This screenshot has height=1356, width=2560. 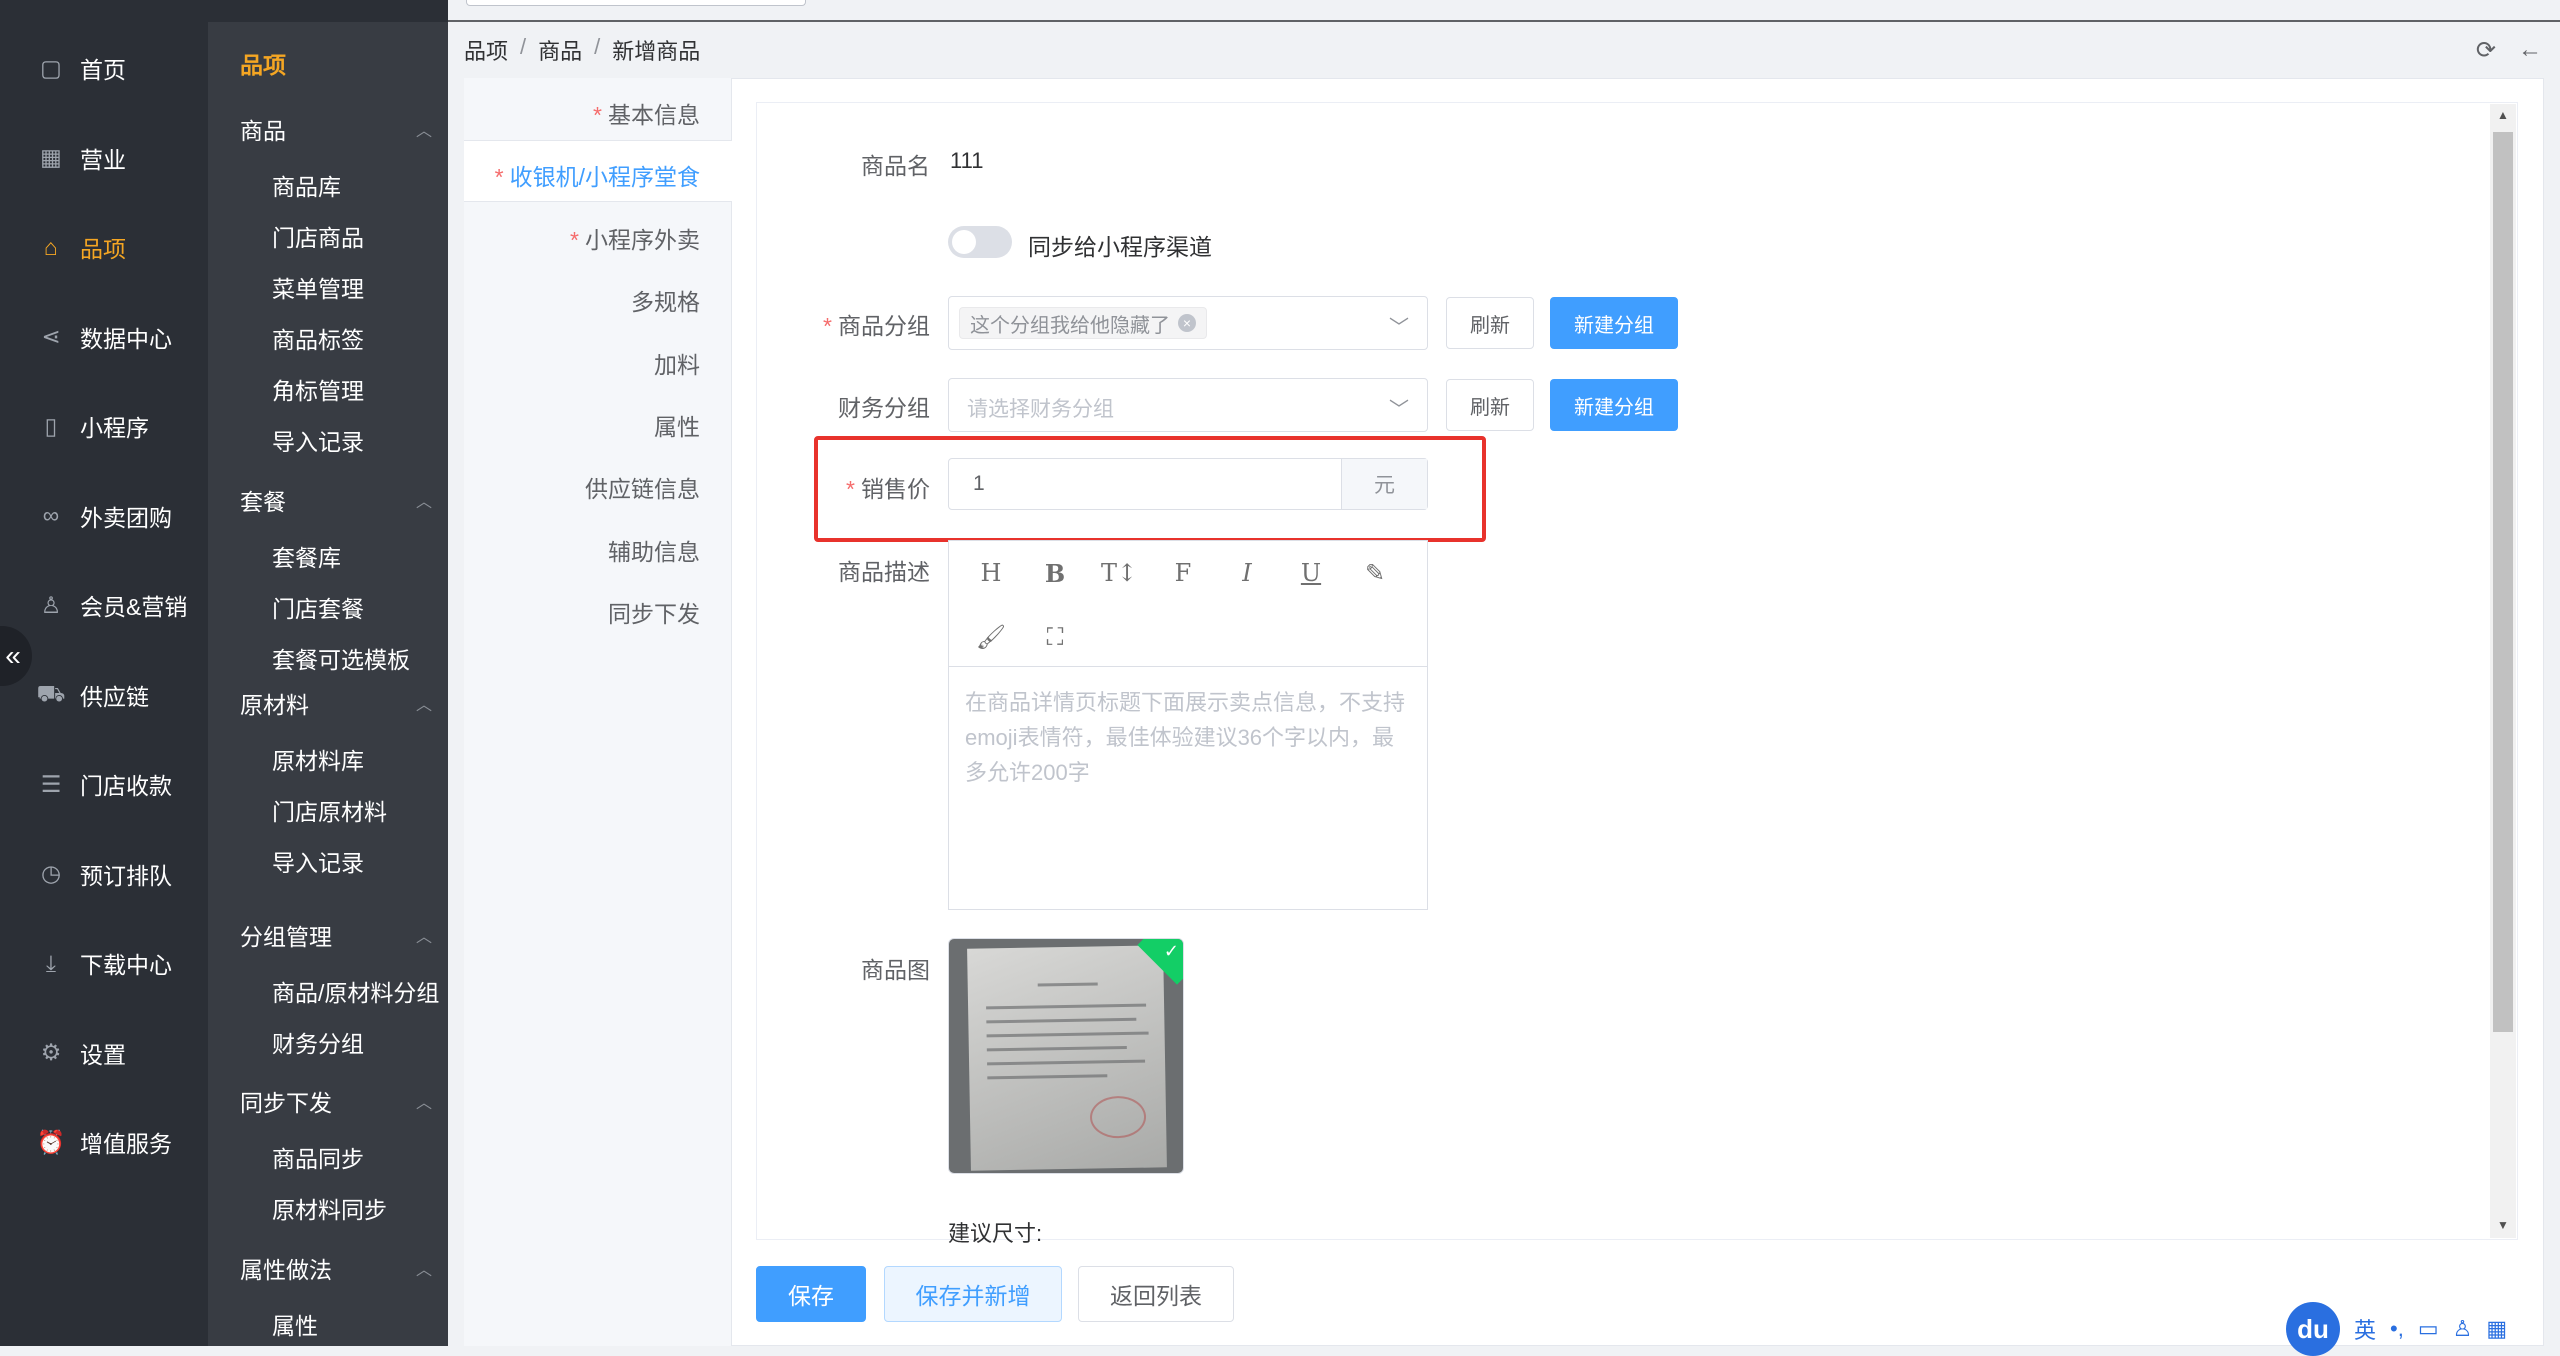 What do you see at coordinates (336, 935) in the screenshot?
I see `nav-group-header: 分组管理 ︿` at bounding box center [336, 935].